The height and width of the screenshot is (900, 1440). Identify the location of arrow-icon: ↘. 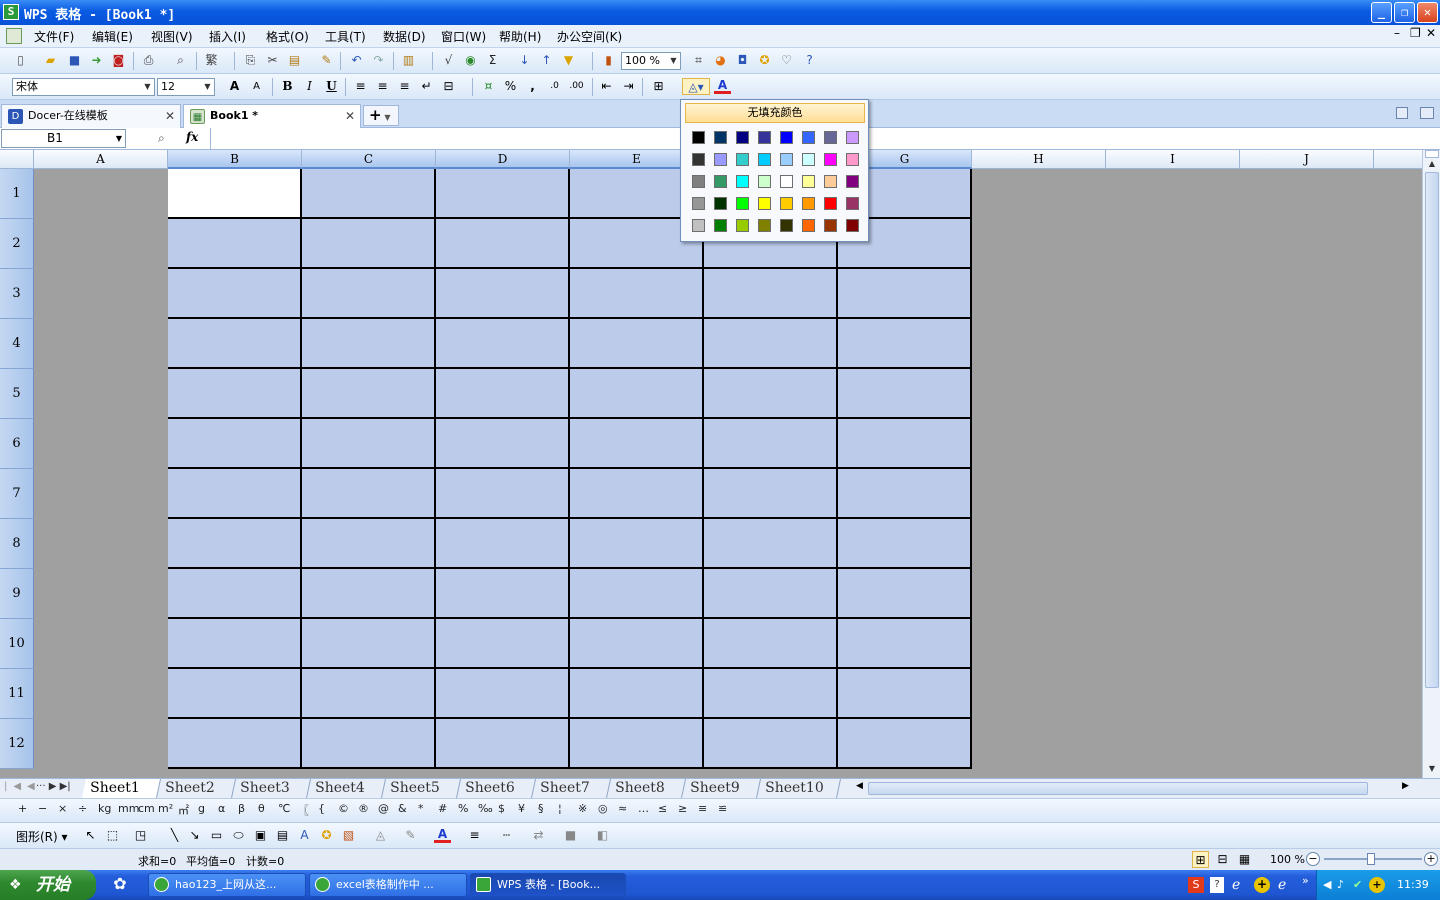
(194, 835).